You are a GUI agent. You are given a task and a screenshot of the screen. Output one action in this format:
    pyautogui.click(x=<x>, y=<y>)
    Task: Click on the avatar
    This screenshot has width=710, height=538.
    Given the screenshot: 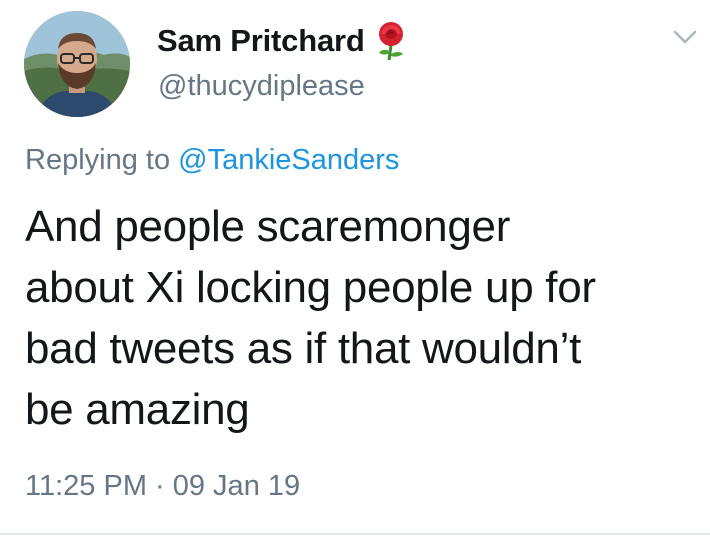 What is the action you would take?
    pyautogui.click(x=77, y=64)
    